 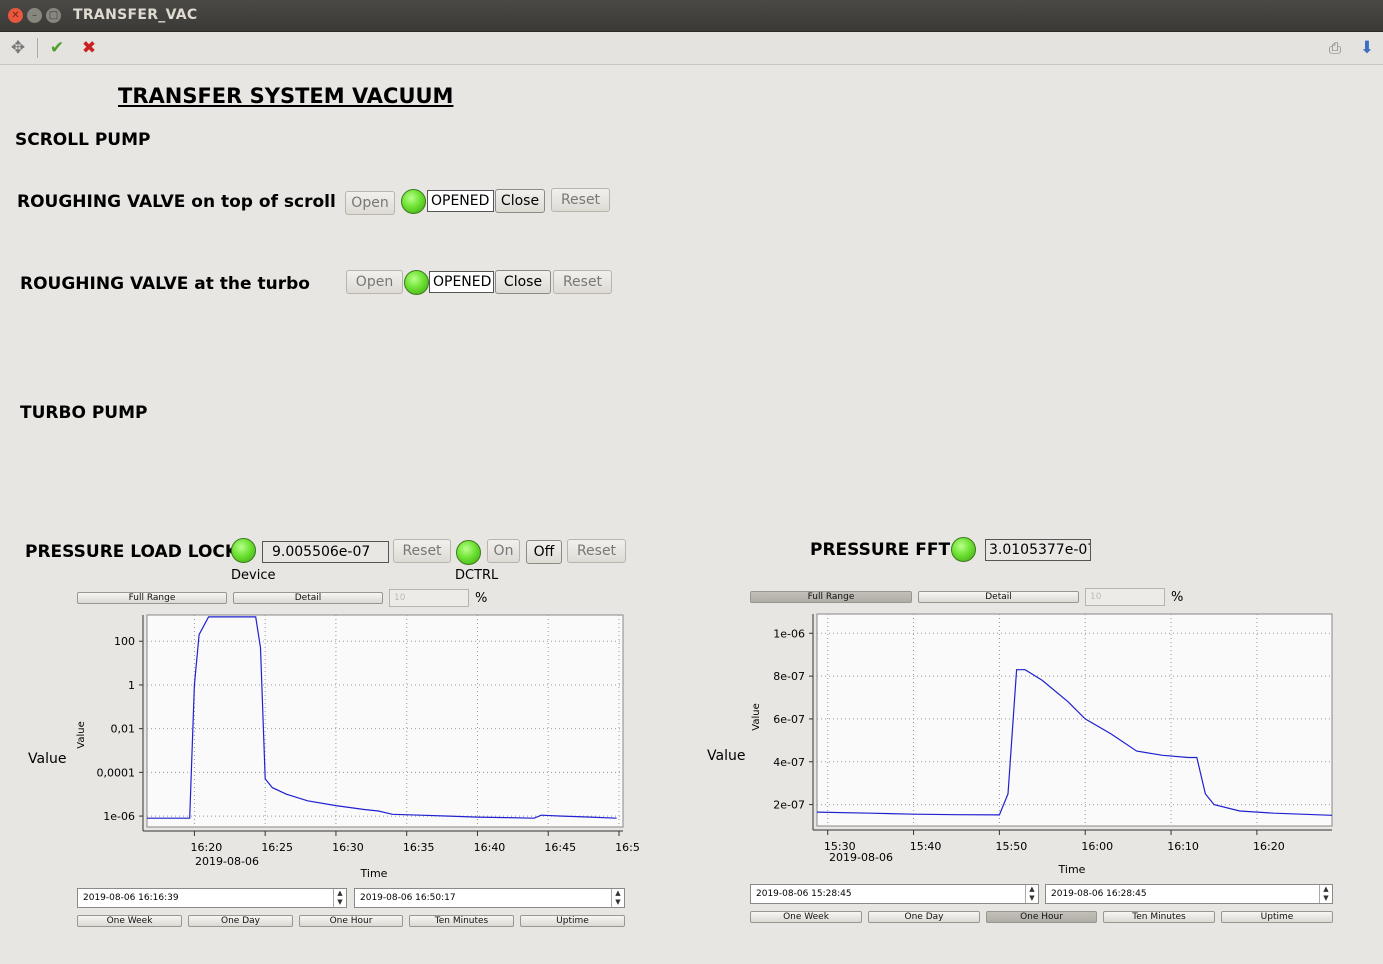 What do you see at coordinates (460, 201) in the screenshot?
I see `valve1-status-field: OPENED` at bounding box center [460, 201].